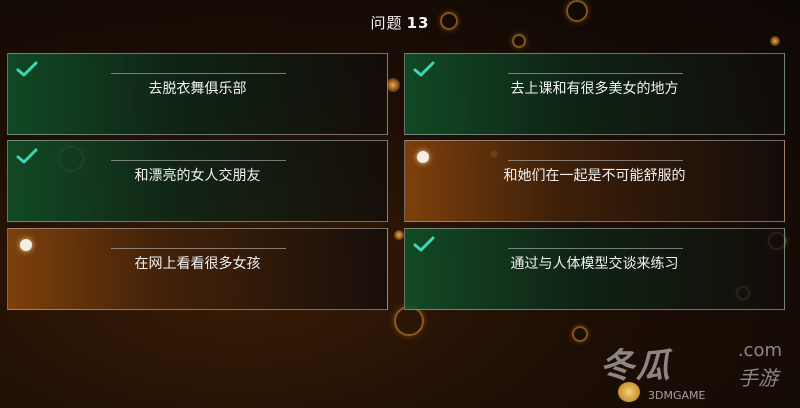  Describe the element at coordinates (759, 350) in the screenshot. I see `watermark-domain: .com` at that location.